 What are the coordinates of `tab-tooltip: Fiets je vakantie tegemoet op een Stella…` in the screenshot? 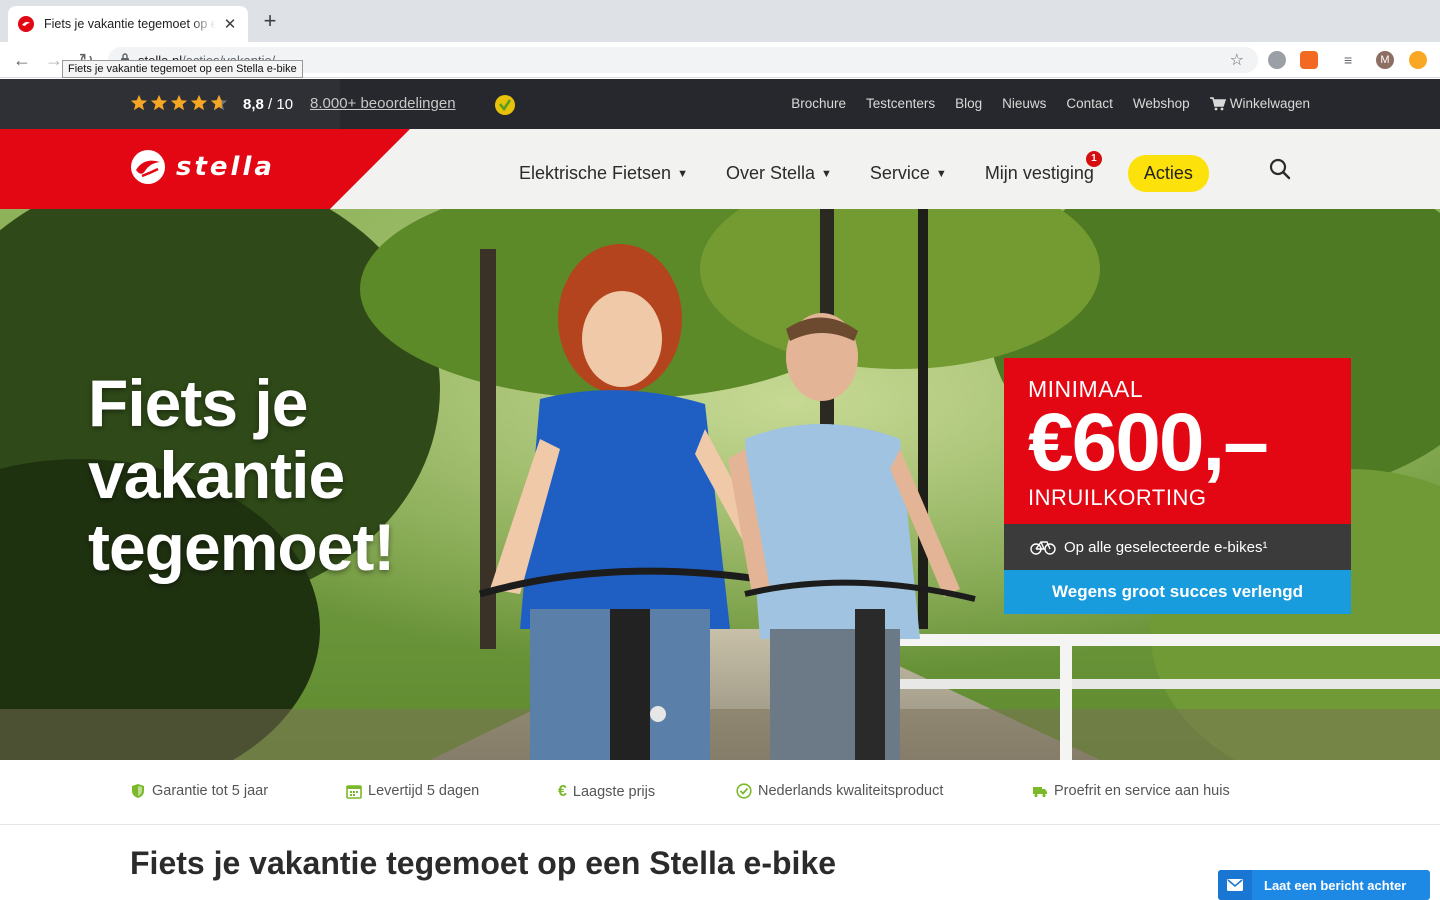 It's located at (182, 69).